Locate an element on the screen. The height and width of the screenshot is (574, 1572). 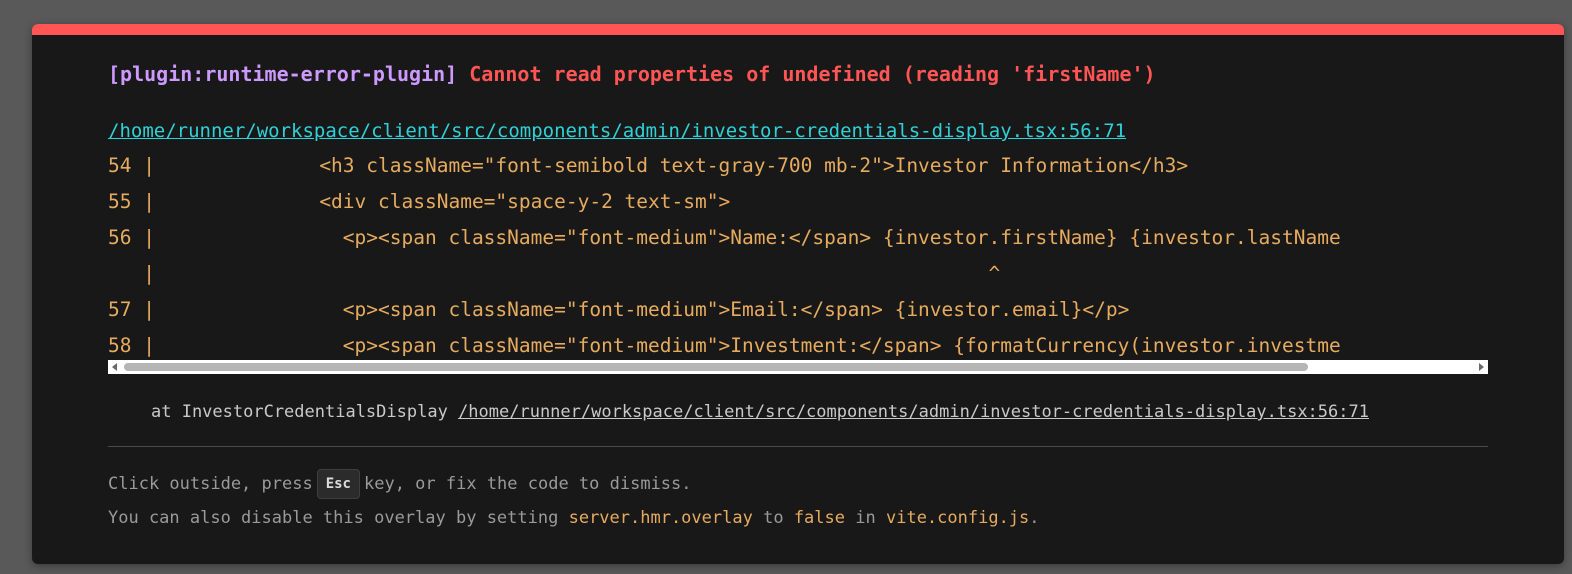
stack-prefix: at InvestorCredentialsDisplay is located at coordinates (299, 412).